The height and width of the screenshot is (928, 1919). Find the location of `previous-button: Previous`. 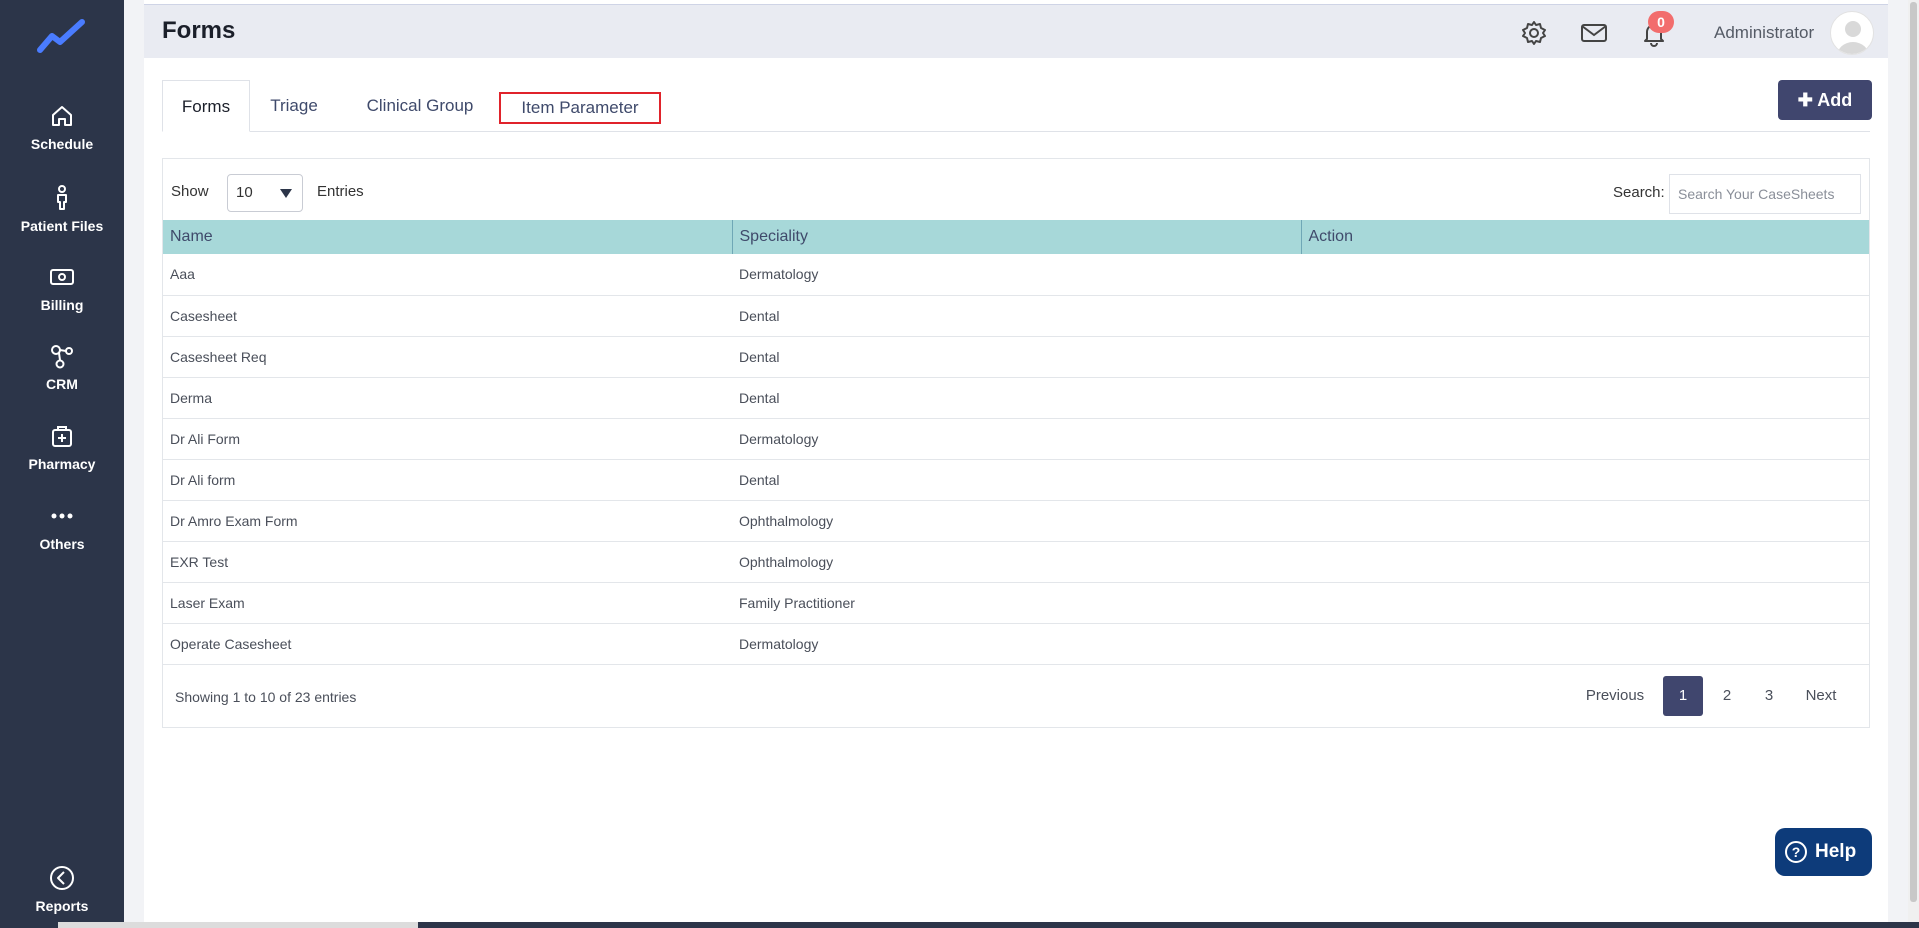

previous-button: Previous is located at coordinates (1615, 696).